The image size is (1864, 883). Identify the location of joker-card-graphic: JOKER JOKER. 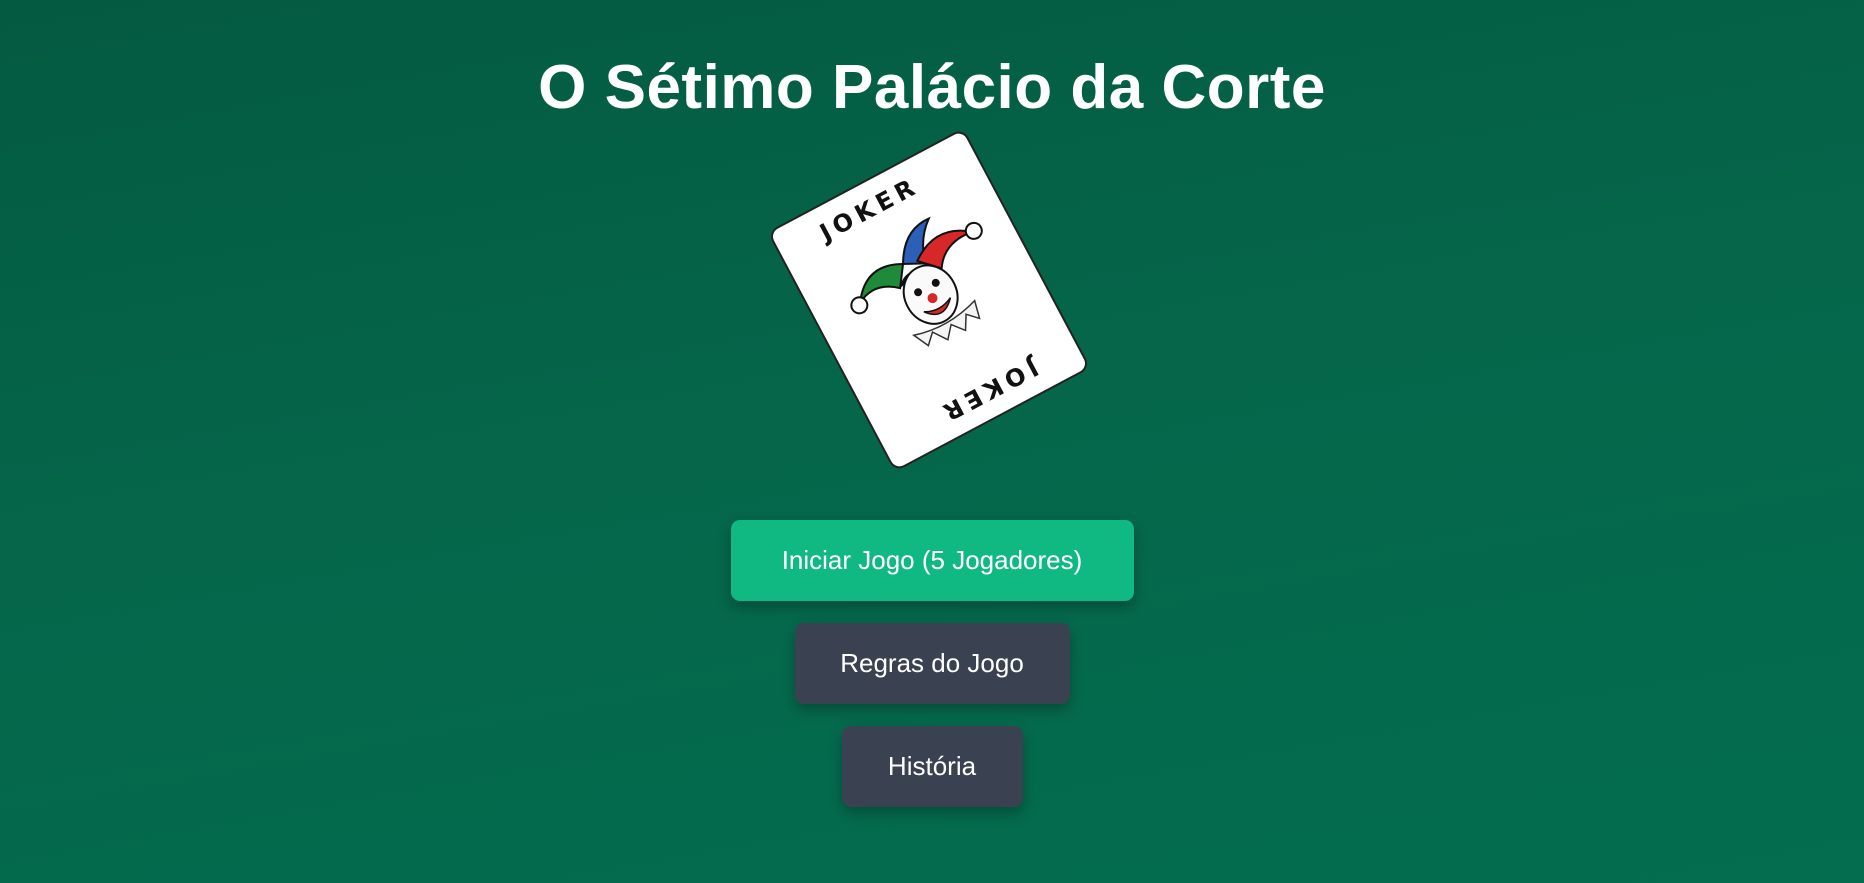
(929, 300).